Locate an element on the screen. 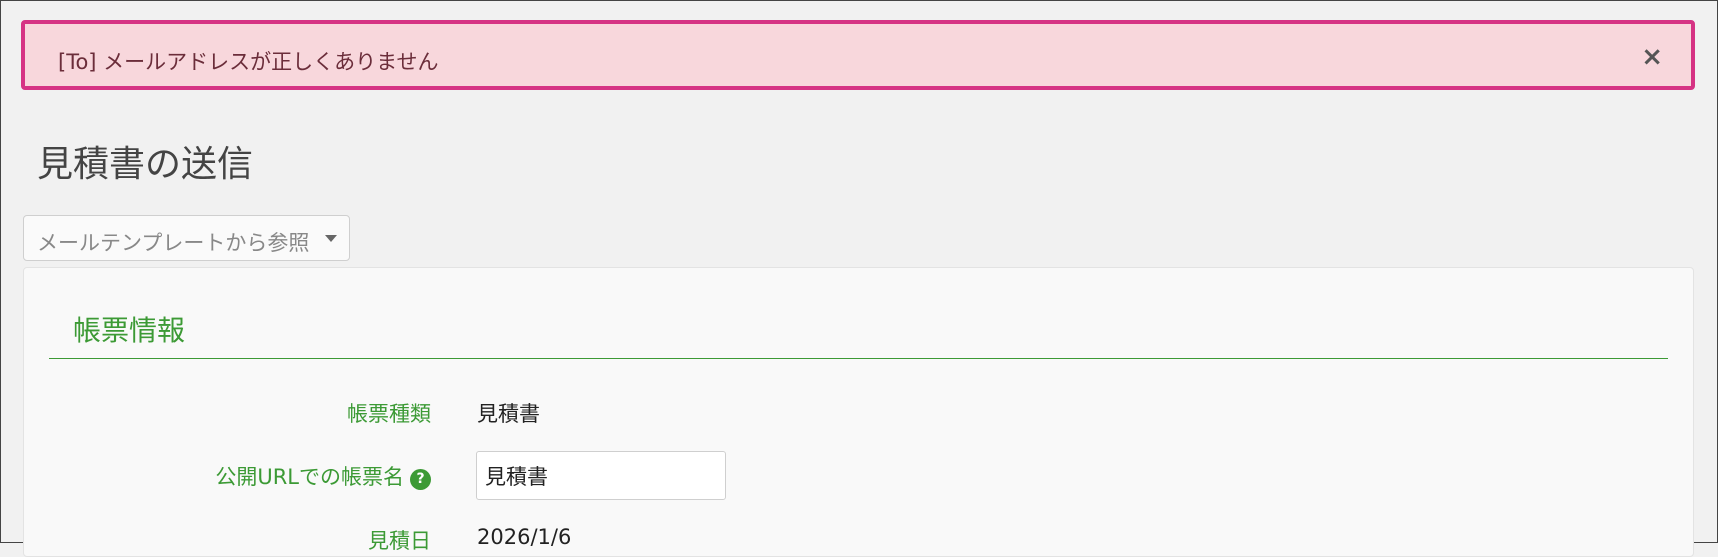 This screenshot has width=1718, height=557. public-name-input is located at coordinates (601, 475).